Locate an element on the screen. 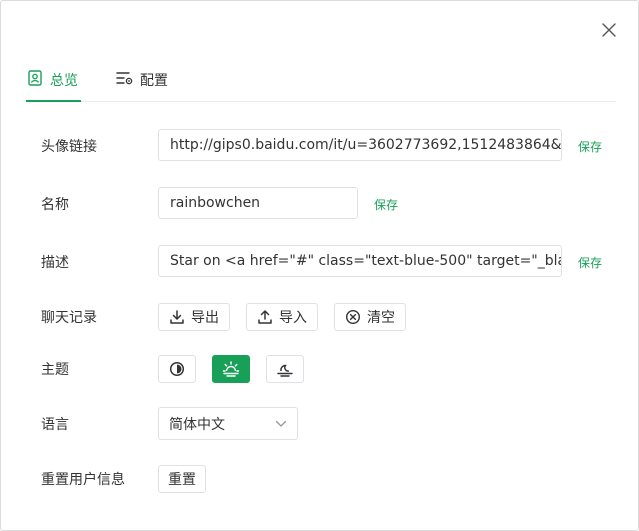  tab-config-label: 配置 is located at coordinates (154, 81).